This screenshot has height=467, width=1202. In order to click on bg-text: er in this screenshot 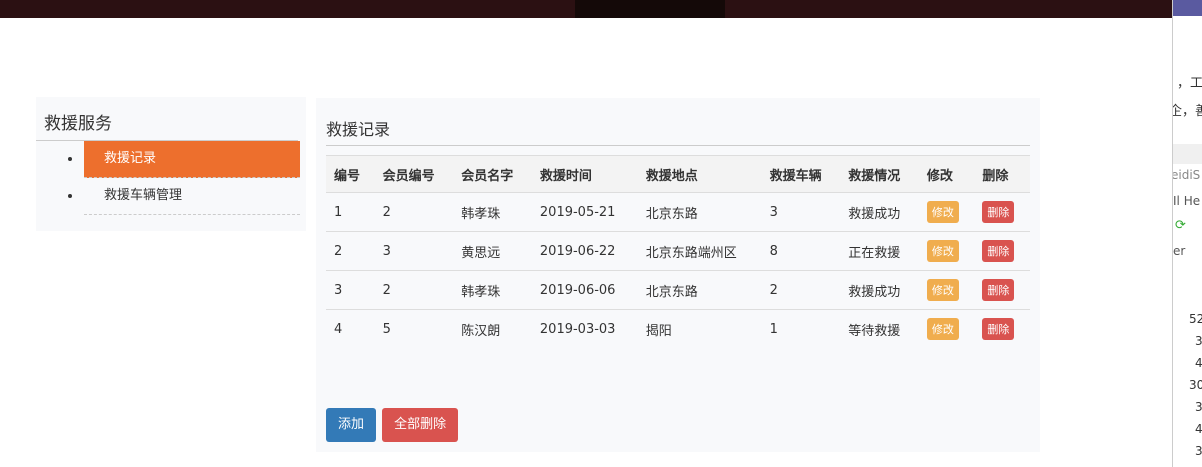, I will do `click(1179, 251)`.